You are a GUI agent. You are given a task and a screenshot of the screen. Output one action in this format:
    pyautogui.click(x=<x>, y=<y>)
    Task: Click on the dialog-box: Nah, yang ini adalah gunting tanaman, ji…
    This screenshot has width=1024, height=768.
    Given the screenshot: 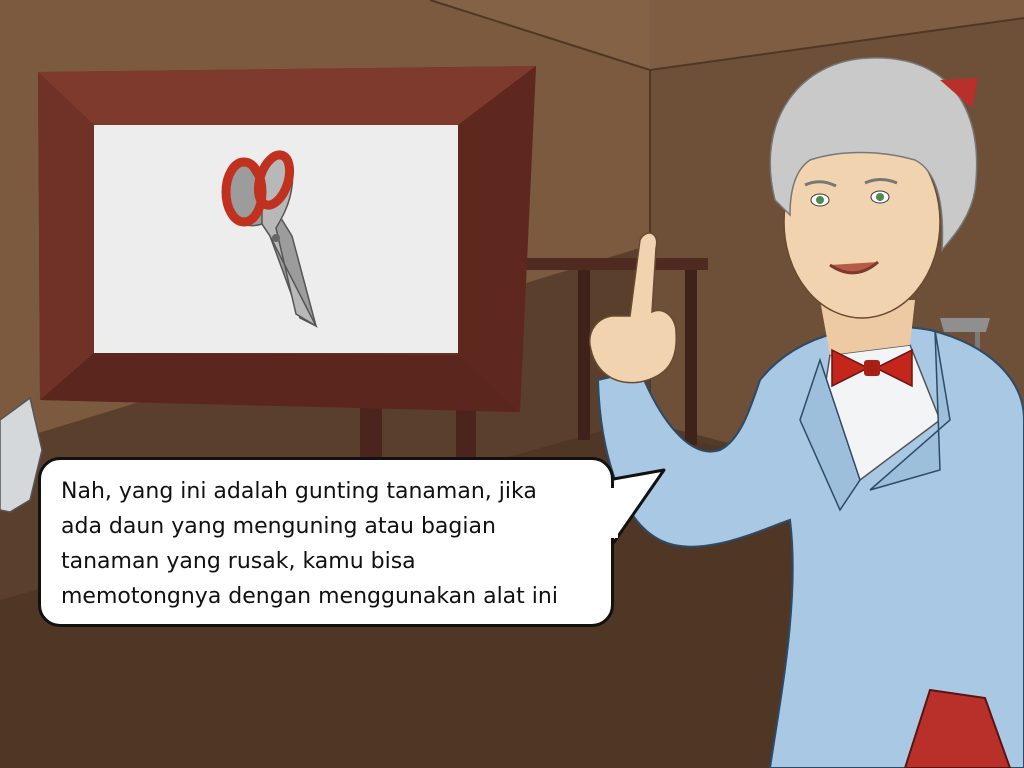 What is the action you would take?
    pyautogui.click(x=326, y=542)
    